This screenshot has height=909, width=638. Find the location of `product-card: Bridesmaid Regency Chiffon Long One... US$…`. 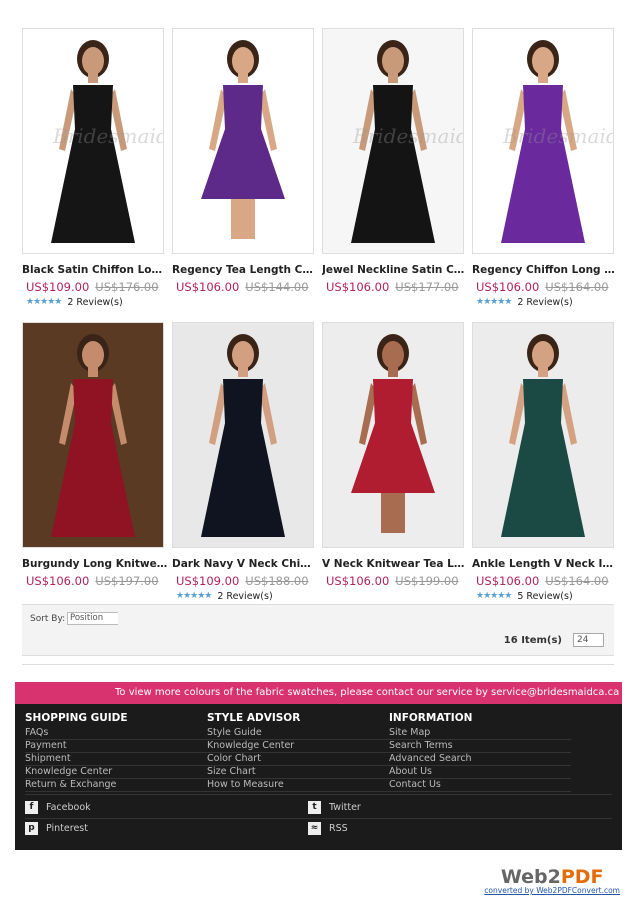

product-card: Bridesmaid Regency Chiffon Long One... US$… is located at coordinates (545, 168).